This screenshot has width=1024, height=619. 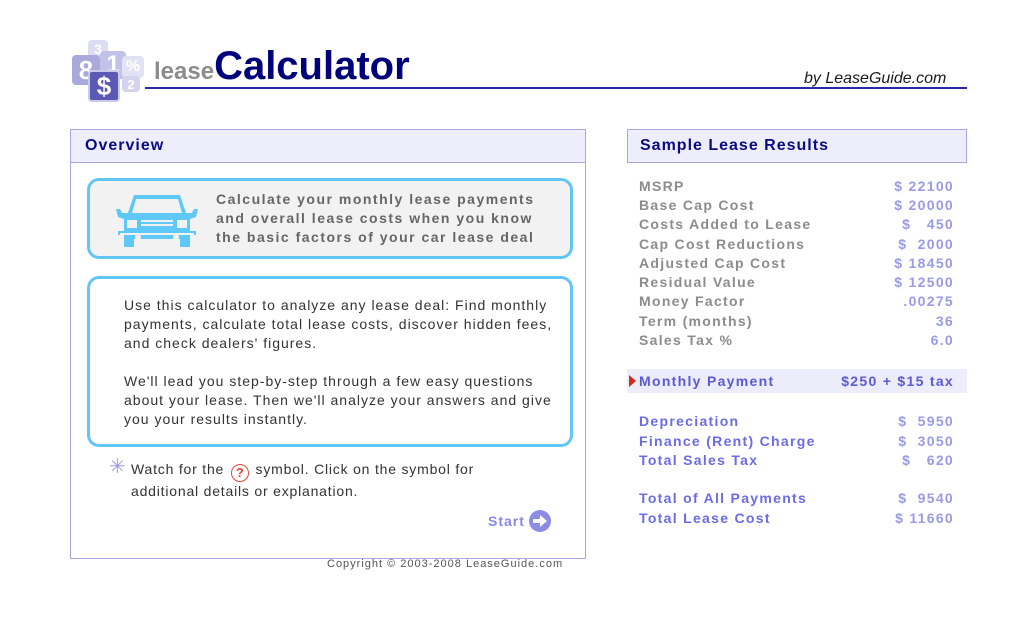 What do you see at coordinates (713, 262) in the screenshot?
I see `result-label: Adjusted Cap Cost` at bounding box center [713, 262].